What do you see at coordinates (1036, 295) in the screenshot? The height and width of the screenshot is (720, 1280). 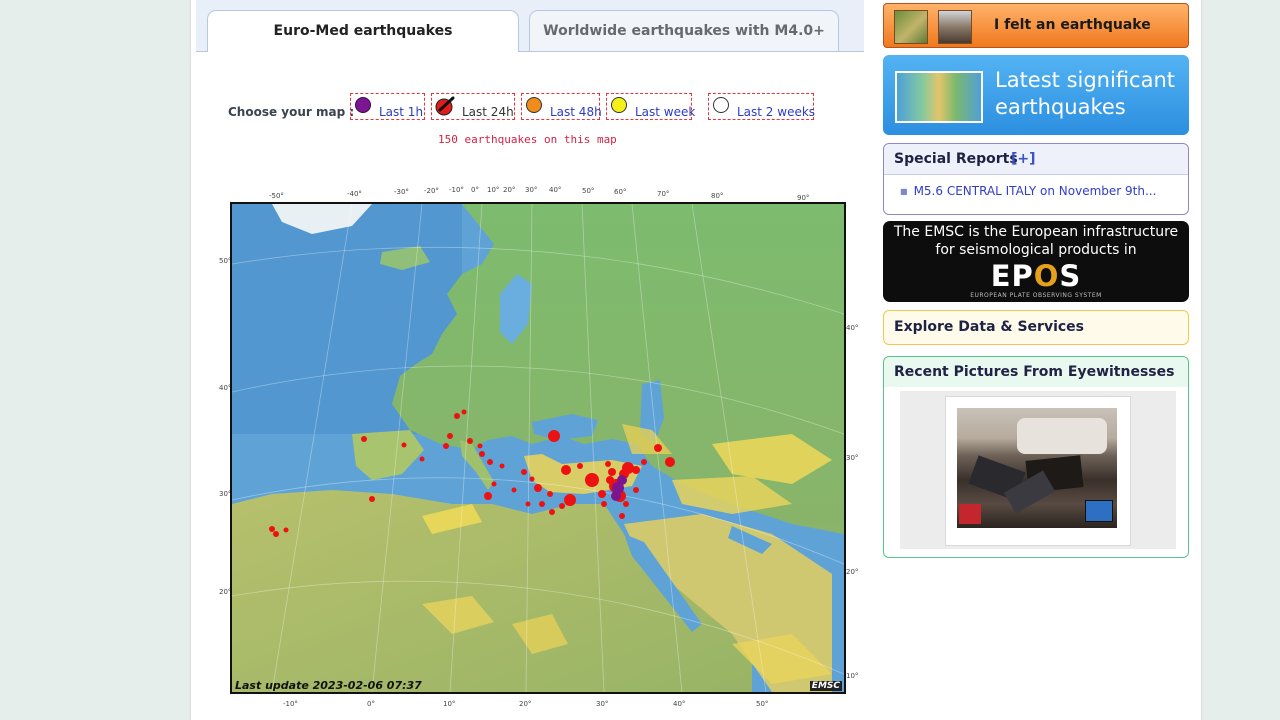 I see `epos-subtitle: EUROPEAN PLATE OBSERVING SYSTEM` at bounding box center [1036, 295].